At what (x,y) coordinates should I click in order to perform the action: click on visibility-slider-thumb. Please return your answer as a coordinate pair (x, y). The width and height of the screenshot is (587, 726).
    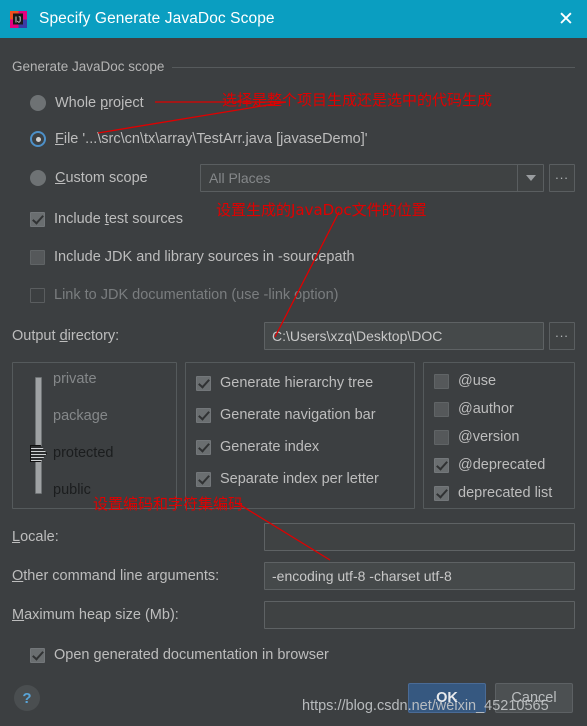
    Looking at the image, I should click on (38, 453).